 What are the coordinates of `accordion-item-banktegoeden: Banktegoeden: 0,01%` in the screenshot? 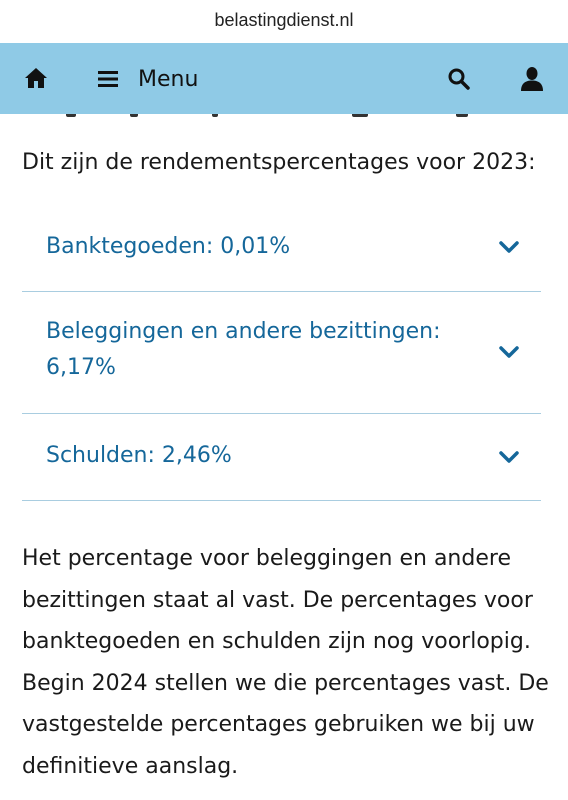 It's located at (281, 246).